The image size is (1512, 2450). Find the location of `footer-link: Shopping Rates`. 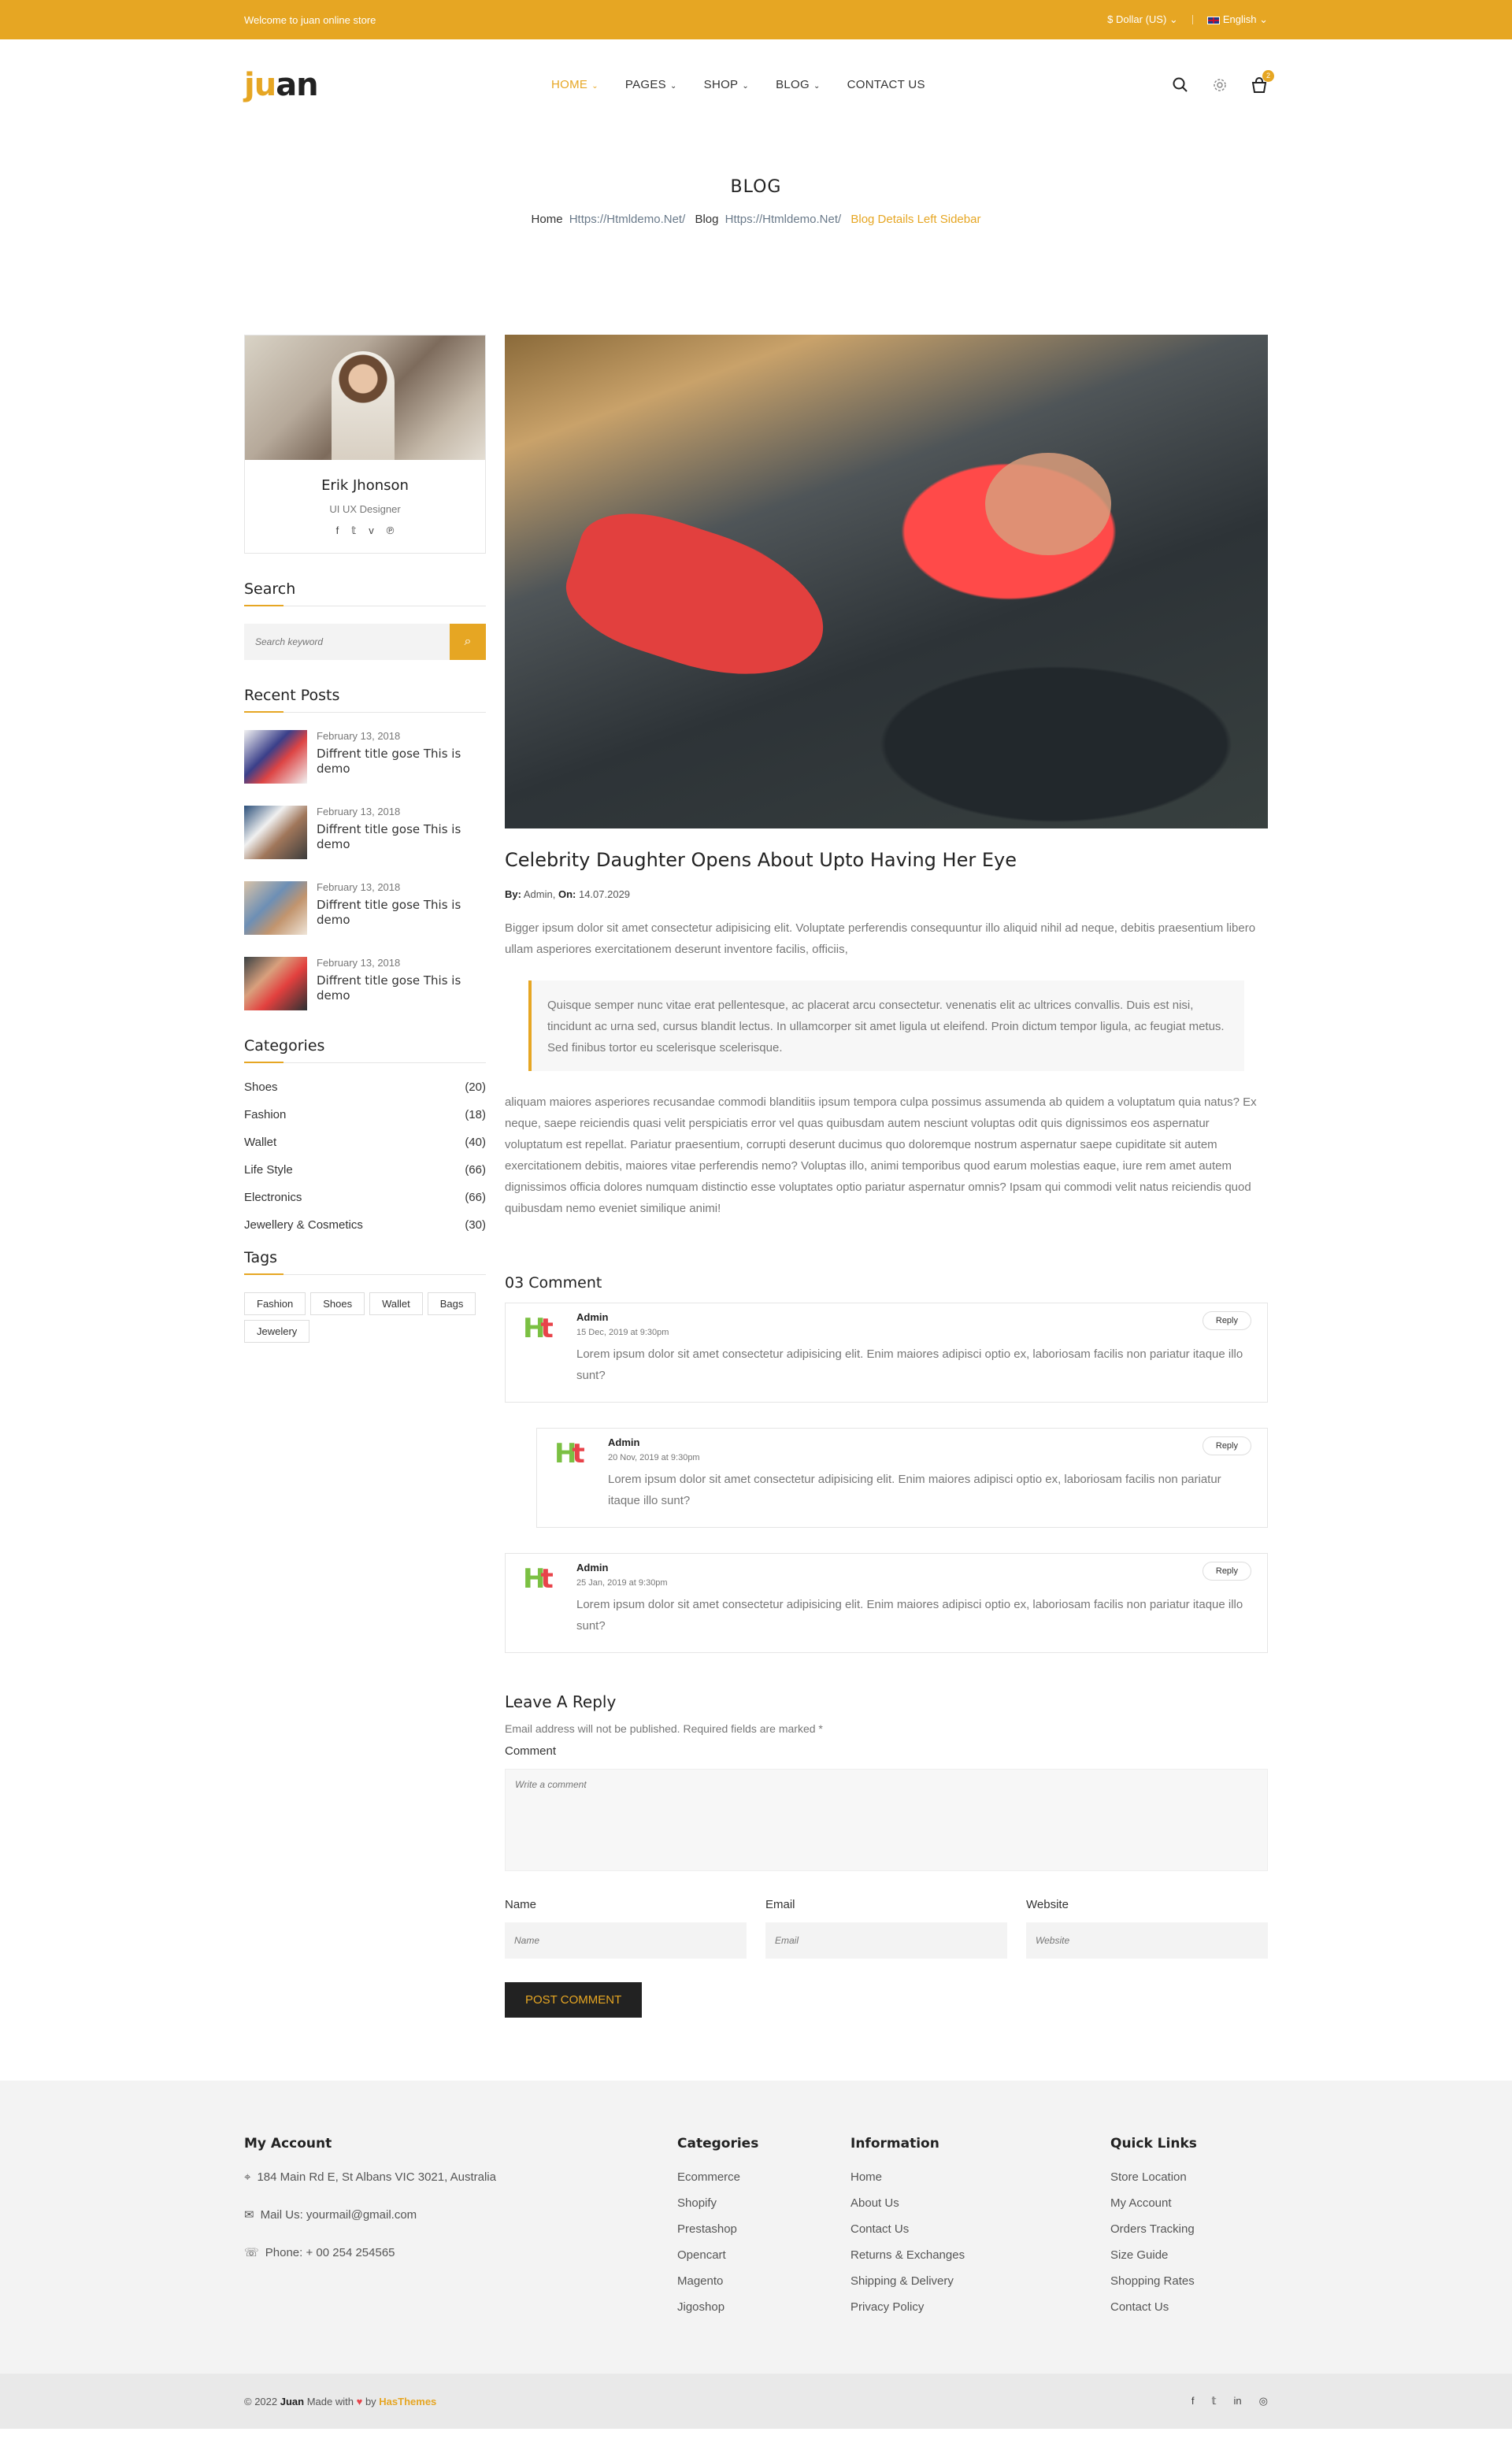

footer-link: Shopping Rates is located at coordinates (1189, 2281).